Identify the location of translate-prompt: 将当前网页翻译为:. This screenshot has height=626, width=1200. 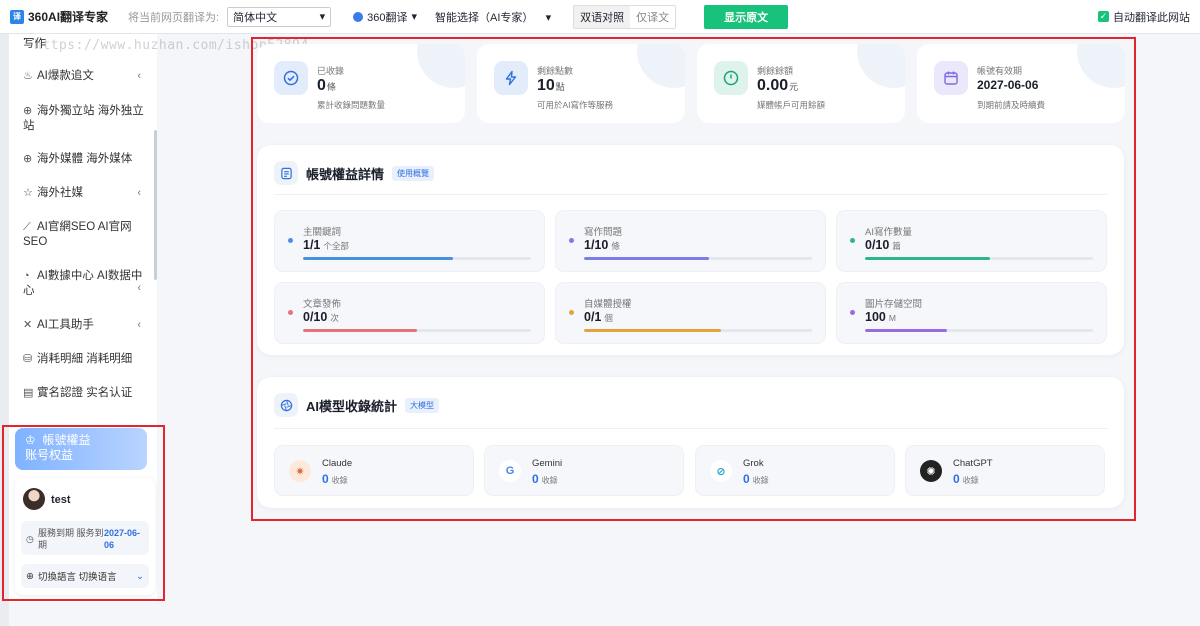
(174, 17).